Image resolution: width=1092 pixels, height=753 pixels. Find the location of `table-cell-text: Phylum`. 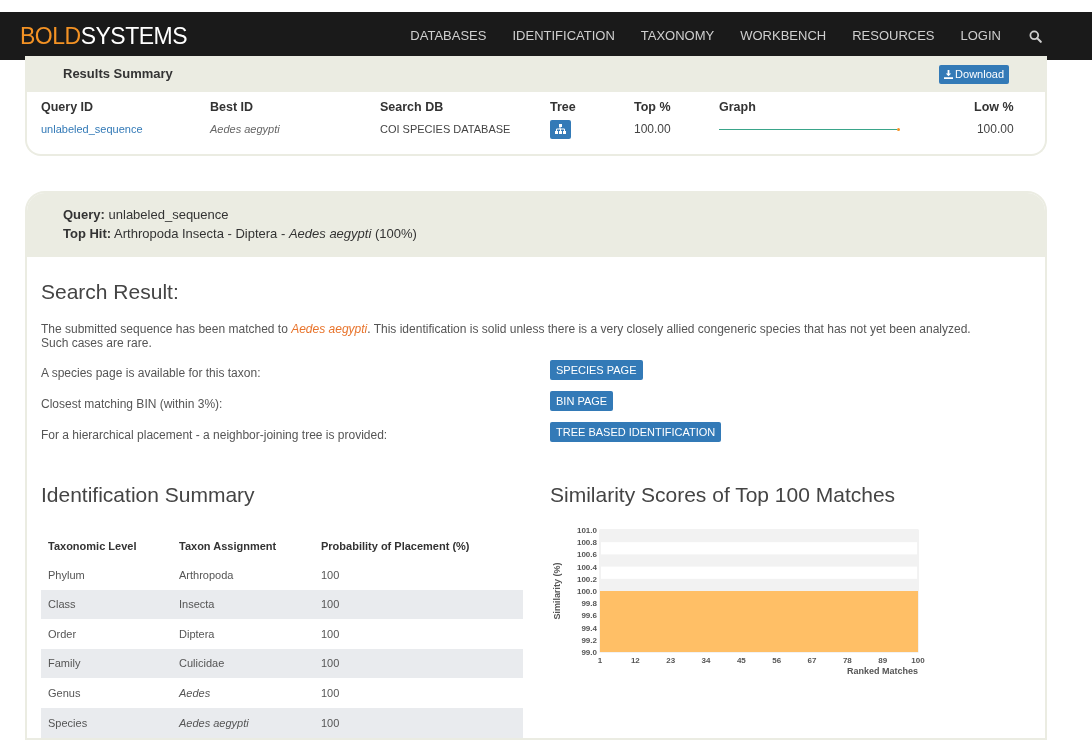

table-cell-text: Phylum is located at coordinates (67, 575).